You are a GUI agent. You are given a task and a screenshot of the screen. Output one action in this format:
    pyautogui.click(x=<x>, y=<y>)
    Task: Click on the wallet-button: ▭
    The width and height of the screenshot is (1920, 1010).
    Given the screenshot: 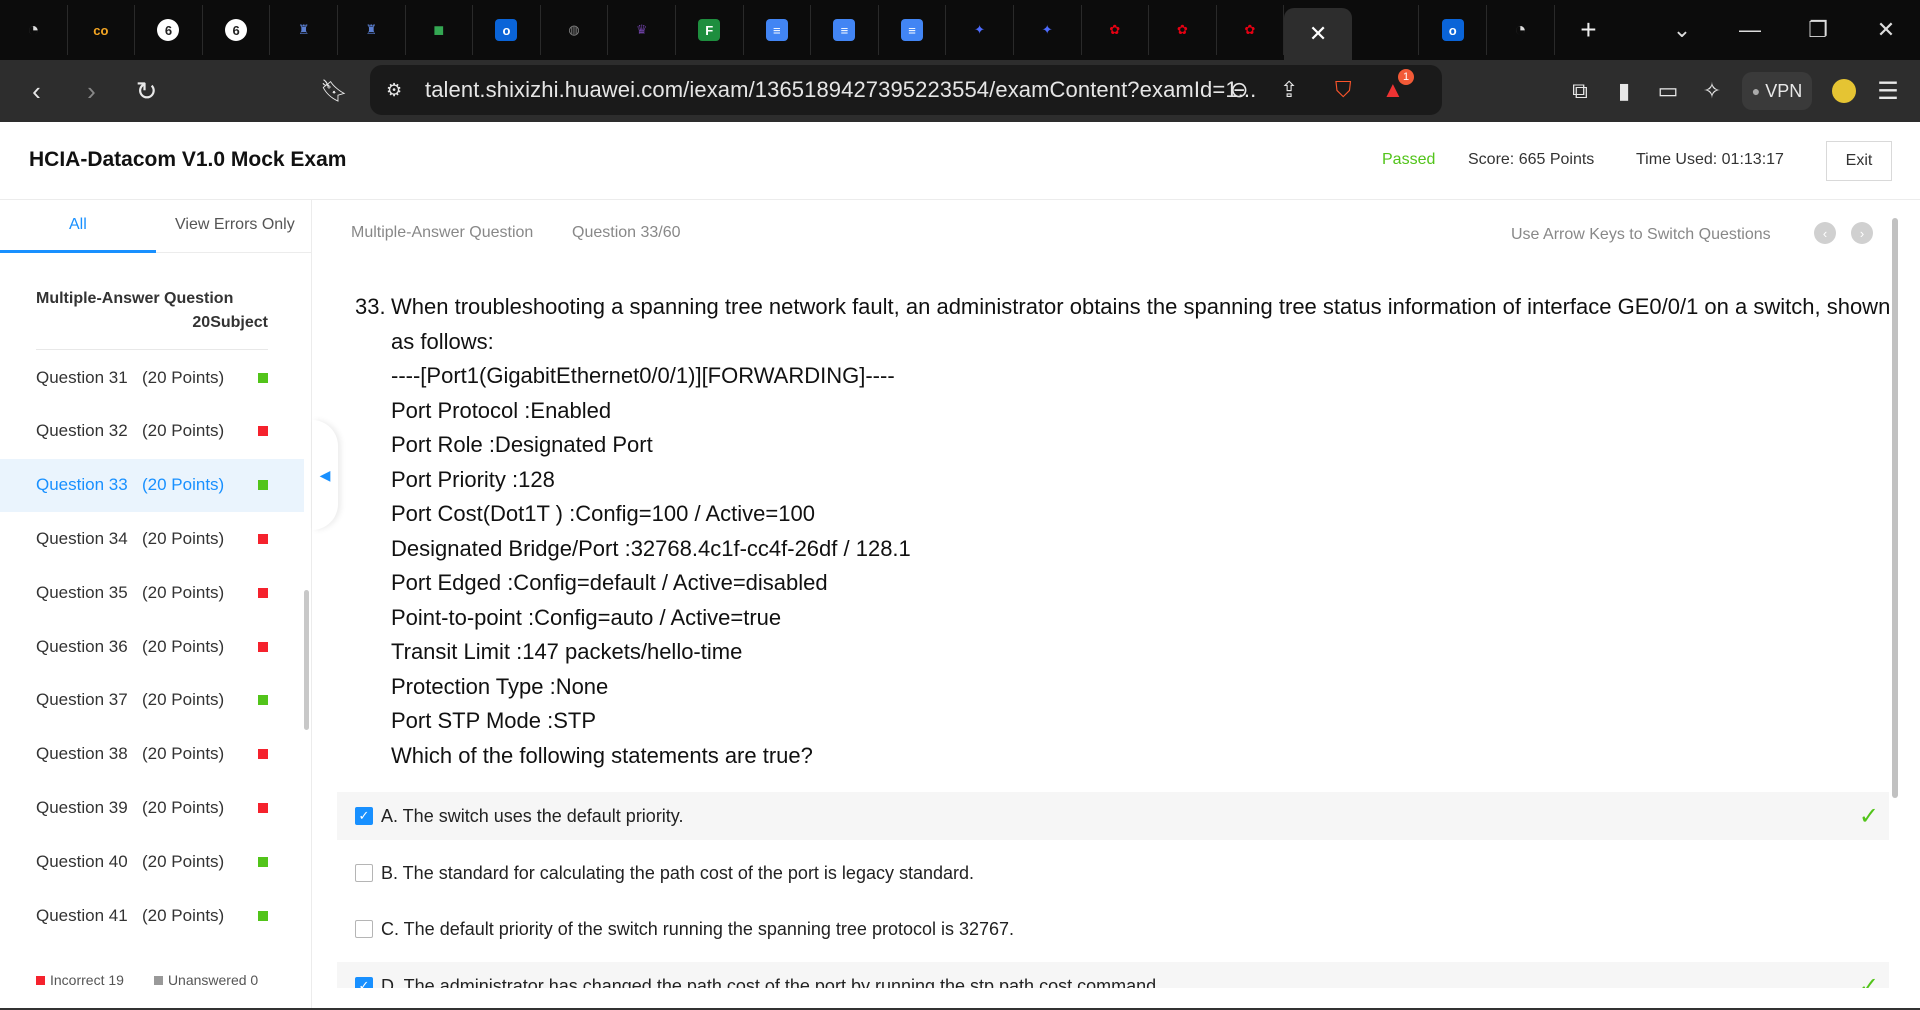 What is the action you would take?
    pyautogui.click(x=1668, y=91)
    